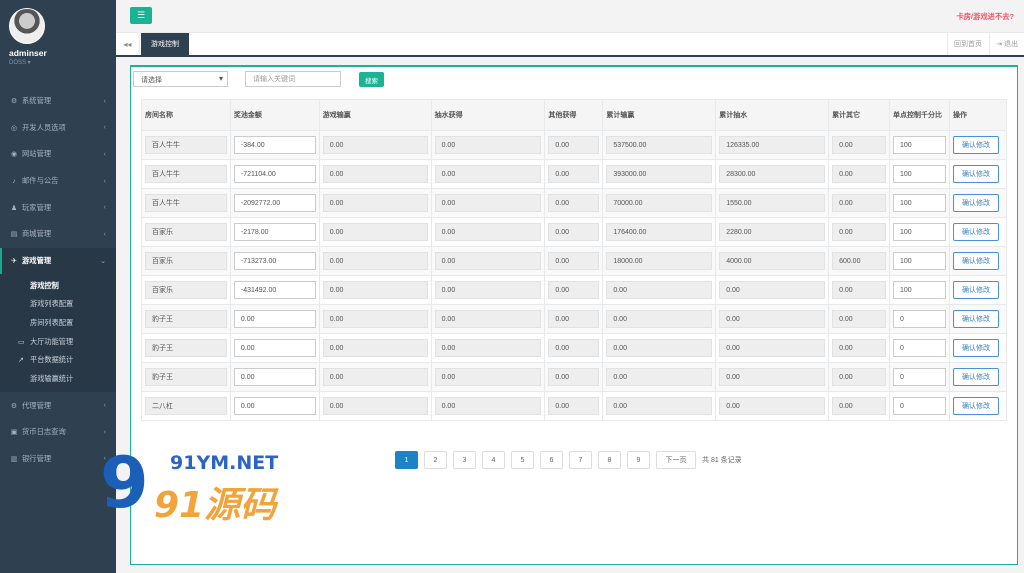  Describe the element at coordinates (551, 460) in the screenshot. I see `page-button: 6` at that location.